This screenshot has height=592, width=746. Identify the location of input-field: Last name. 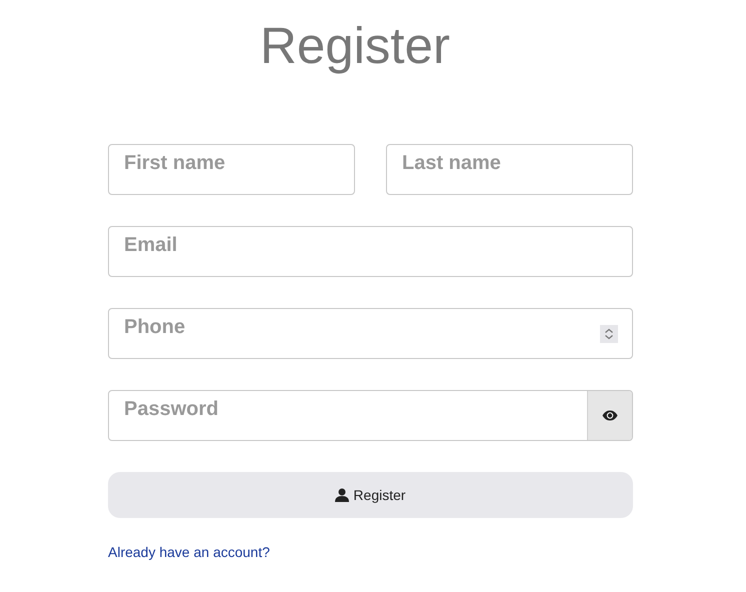
(509, 169).